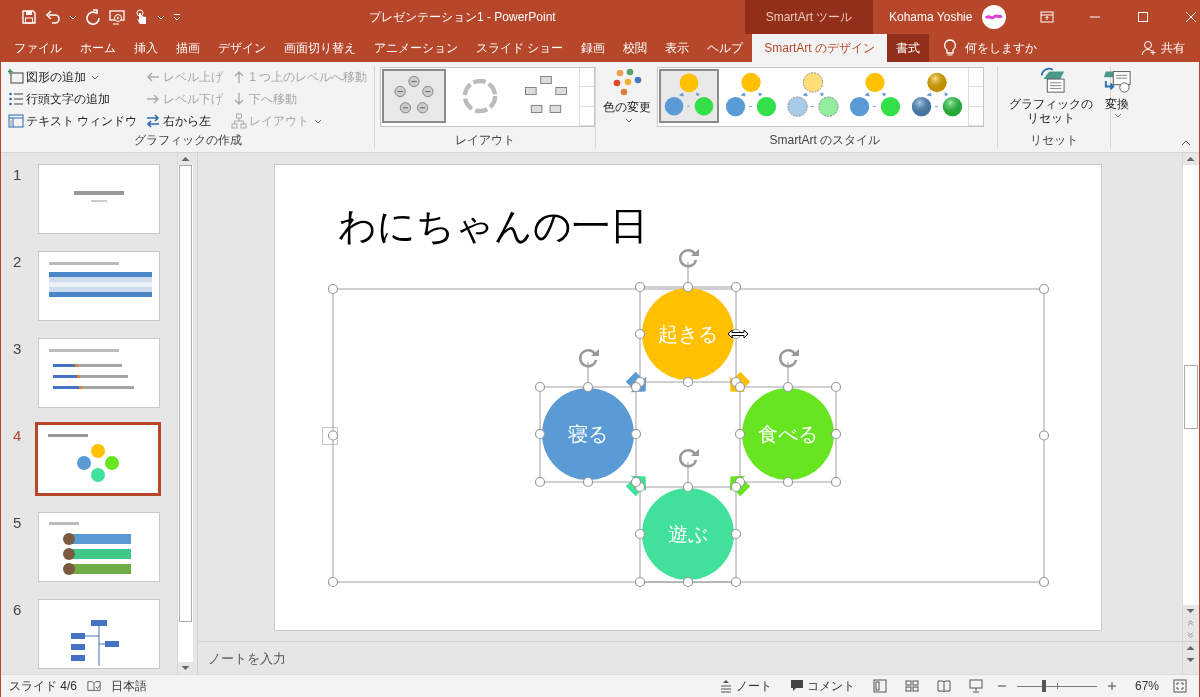 Image resolution: width=1200 pixels, height=697 pixels. Describe the element at coordinates (492, 226) in the screenshot. I see `slide-title: わにちゃんの一日` at that location.